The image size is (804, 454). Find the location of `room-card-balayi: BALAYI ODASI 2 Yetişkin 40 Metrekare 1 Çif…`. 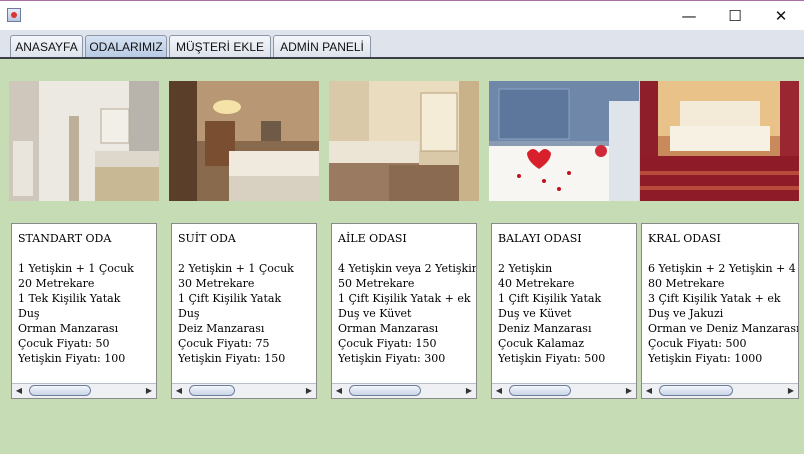

room-card-balayi: BALAYI ODASI 2 Yetişkin 40 Metrekare 1 Çif… is located at coordinates (564, 311).